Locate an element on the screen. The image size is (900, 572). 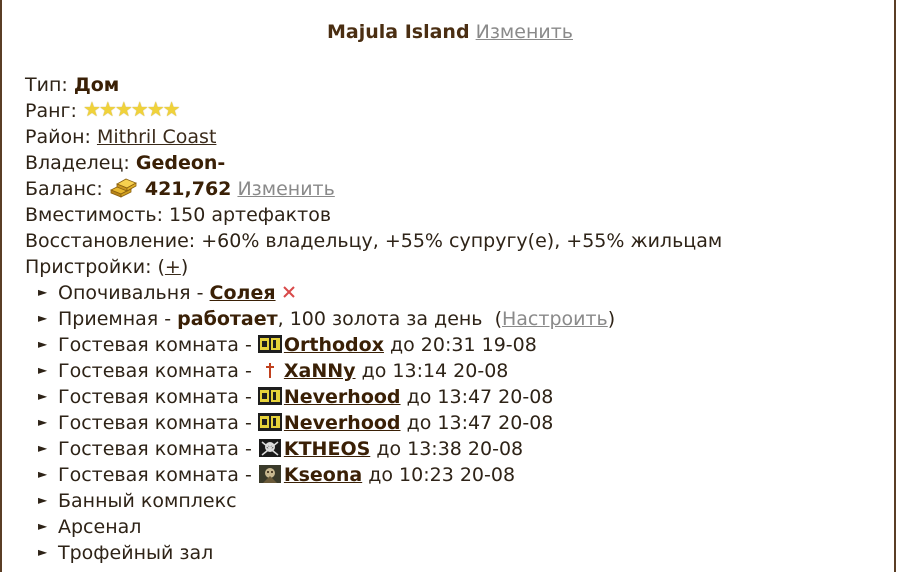
other-rooms: ► Банный комплекс ► Арсенал ► Трофейный зал is located at coordinates (461, 527).